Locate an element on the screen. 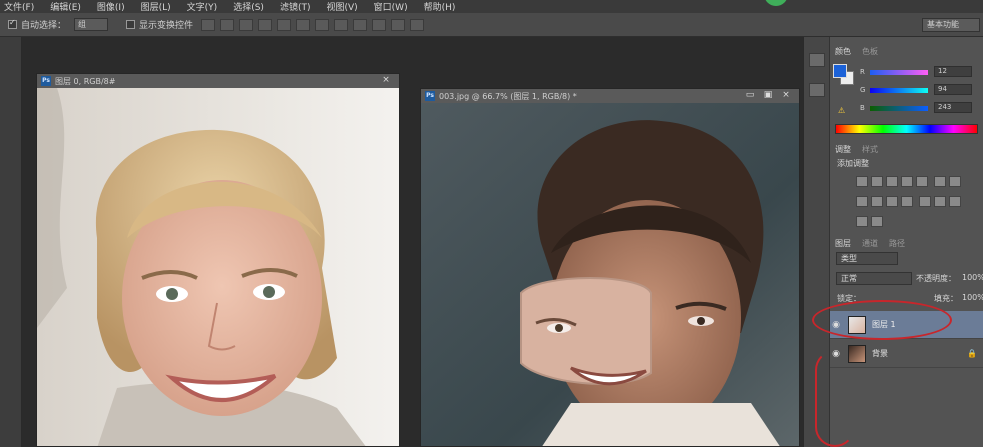 Image resolution: width=983 pixels, height=447 pixels. green-value-field: 94 is located at coordinates (953, 89).